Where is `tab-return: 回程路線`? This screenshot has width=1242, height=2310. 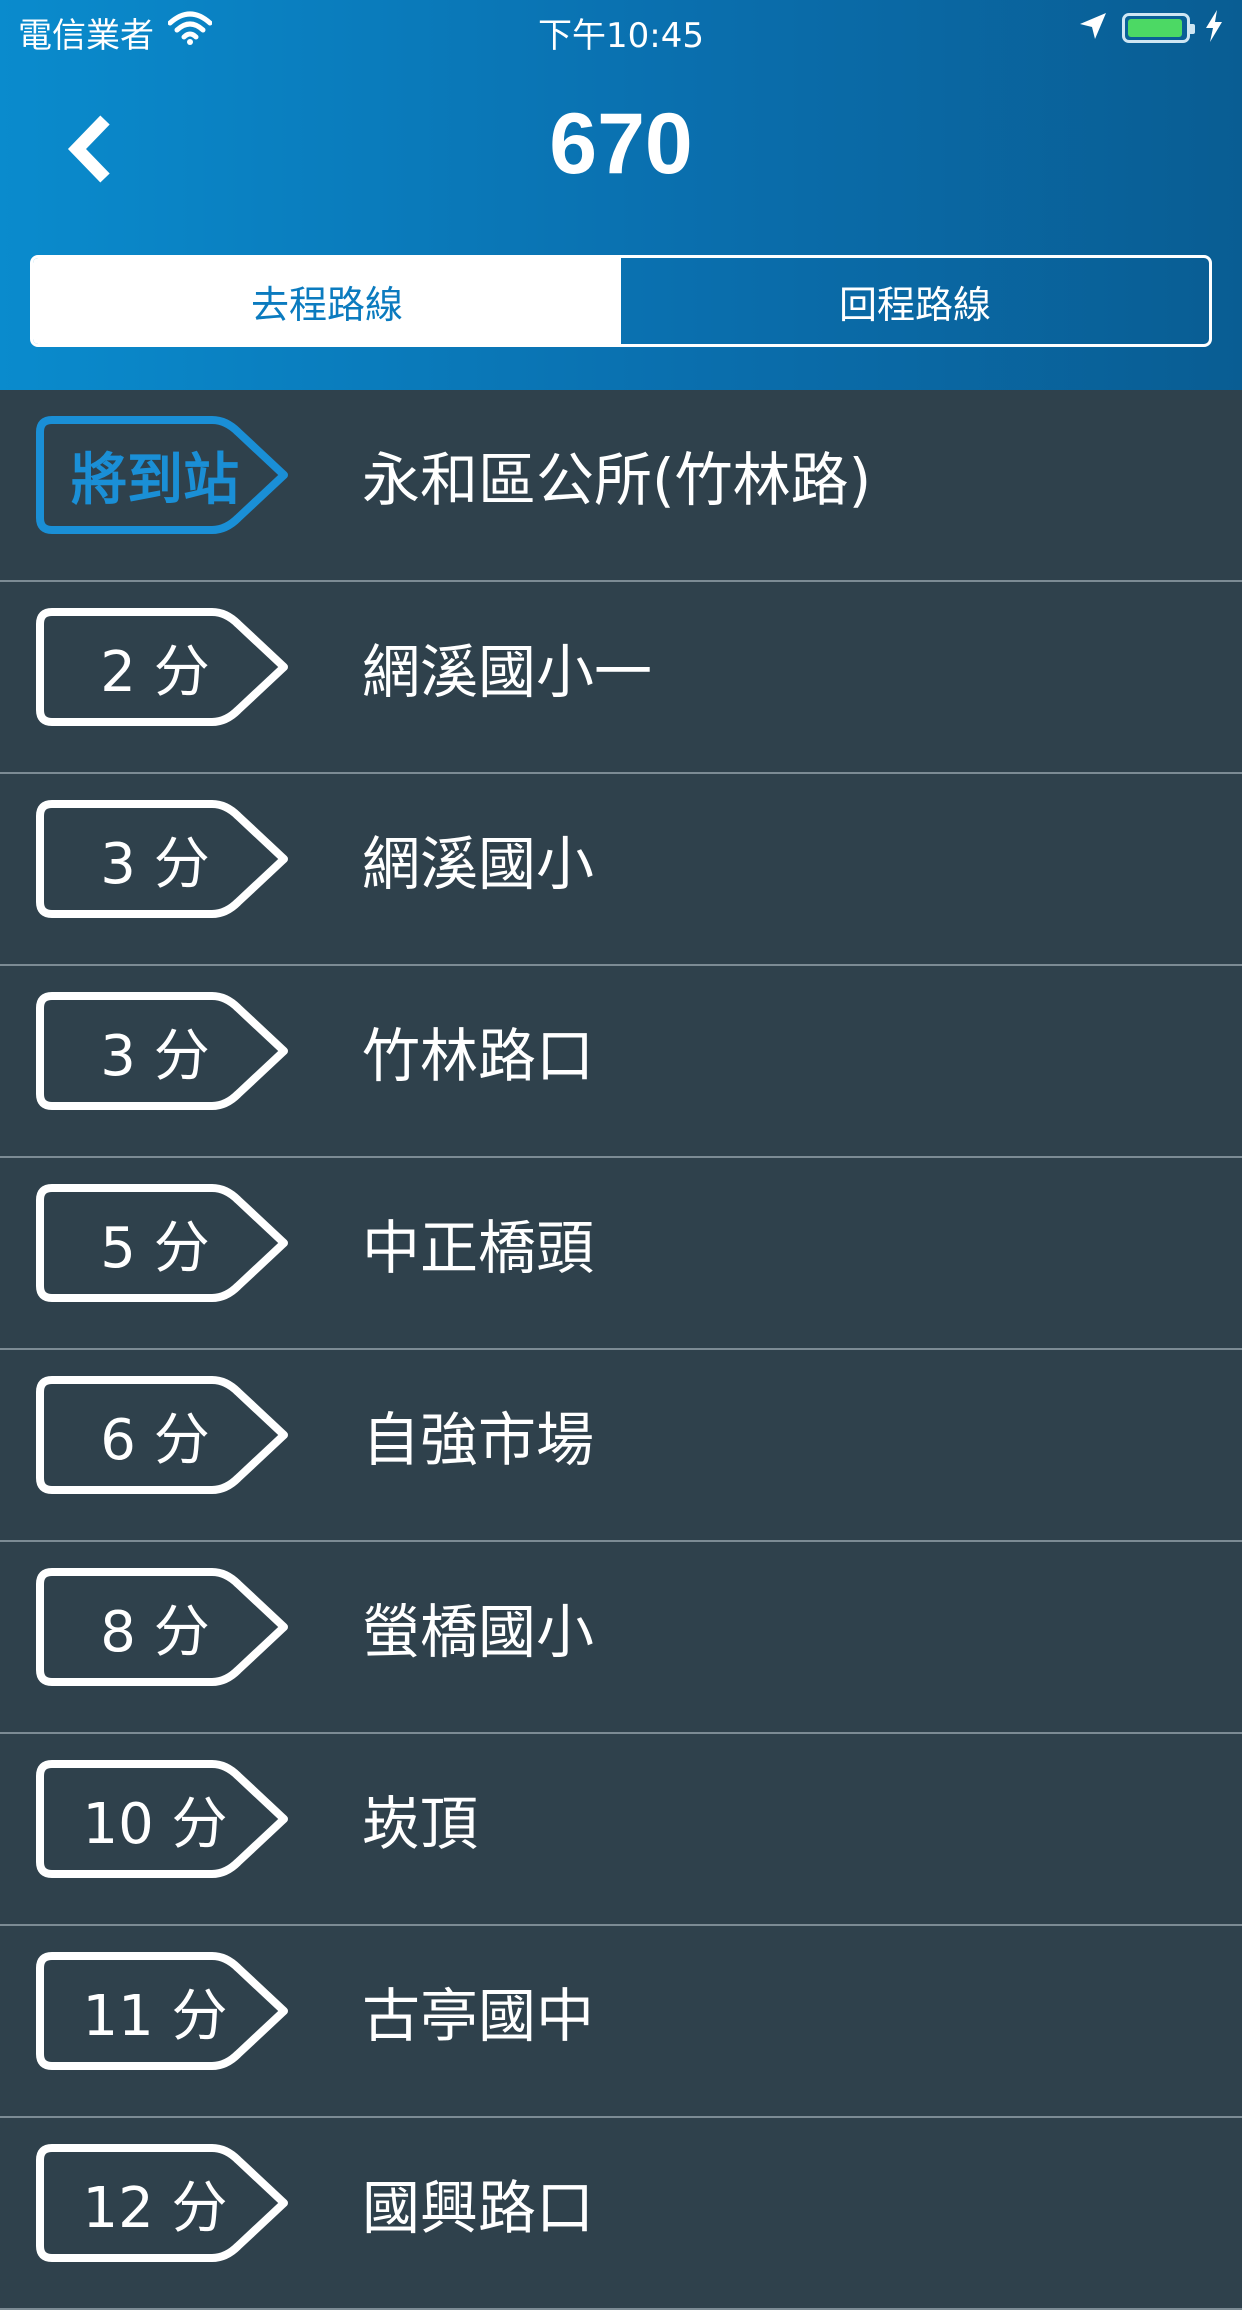
tab-return: 回程路線 is located at coordinates (915, 301).